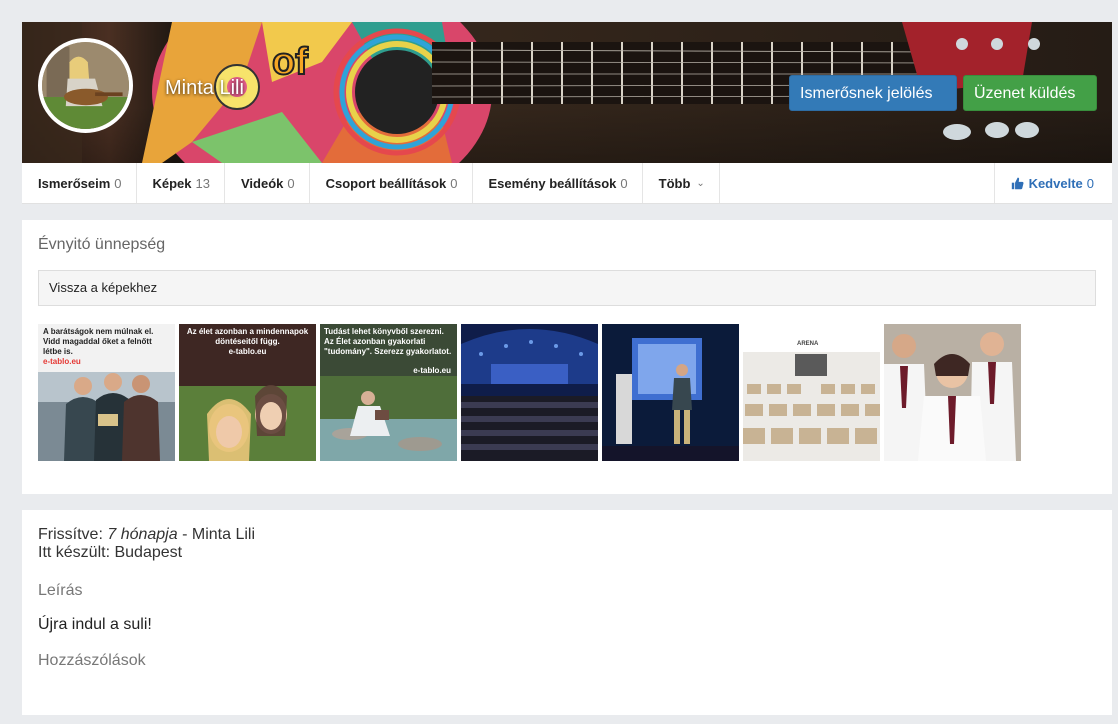 The width and height of the screenshot is (1118, 724). What do you see at coordinates (79, 183) in the screenshot?
I see `nav-item-friends: Ismerőseim 0` at bounding box center [79, 183].